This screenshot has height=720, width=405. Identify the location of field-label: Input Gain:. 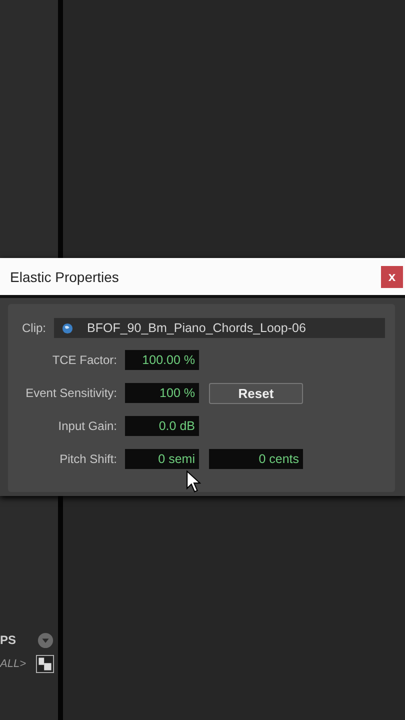
(87, 426).